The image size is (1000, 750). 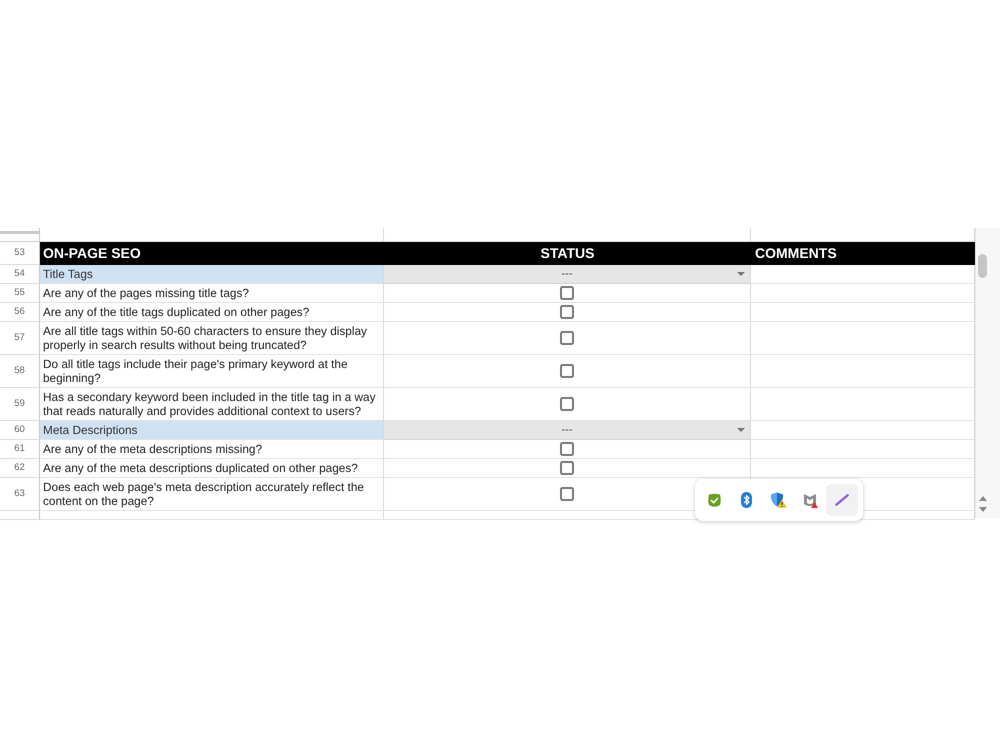 What do you see at coordinates (20, 371) in the screenshot?
I see `row-number: 58` at bounding box center [20, 371].